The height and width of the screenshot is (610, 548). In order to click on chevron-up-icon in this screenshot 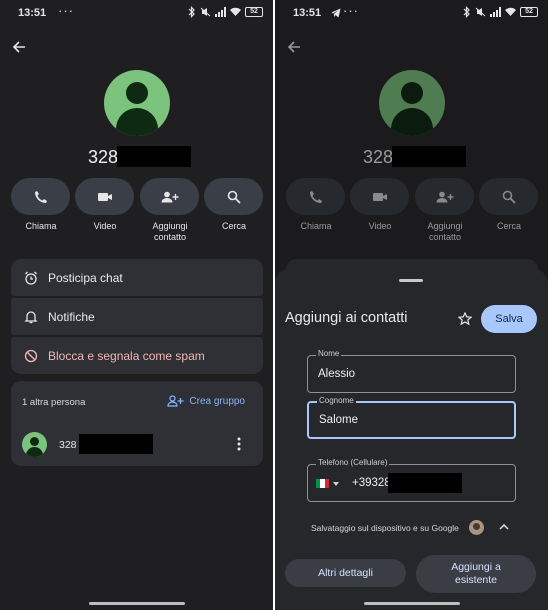, I will do `click(504, 527)`.